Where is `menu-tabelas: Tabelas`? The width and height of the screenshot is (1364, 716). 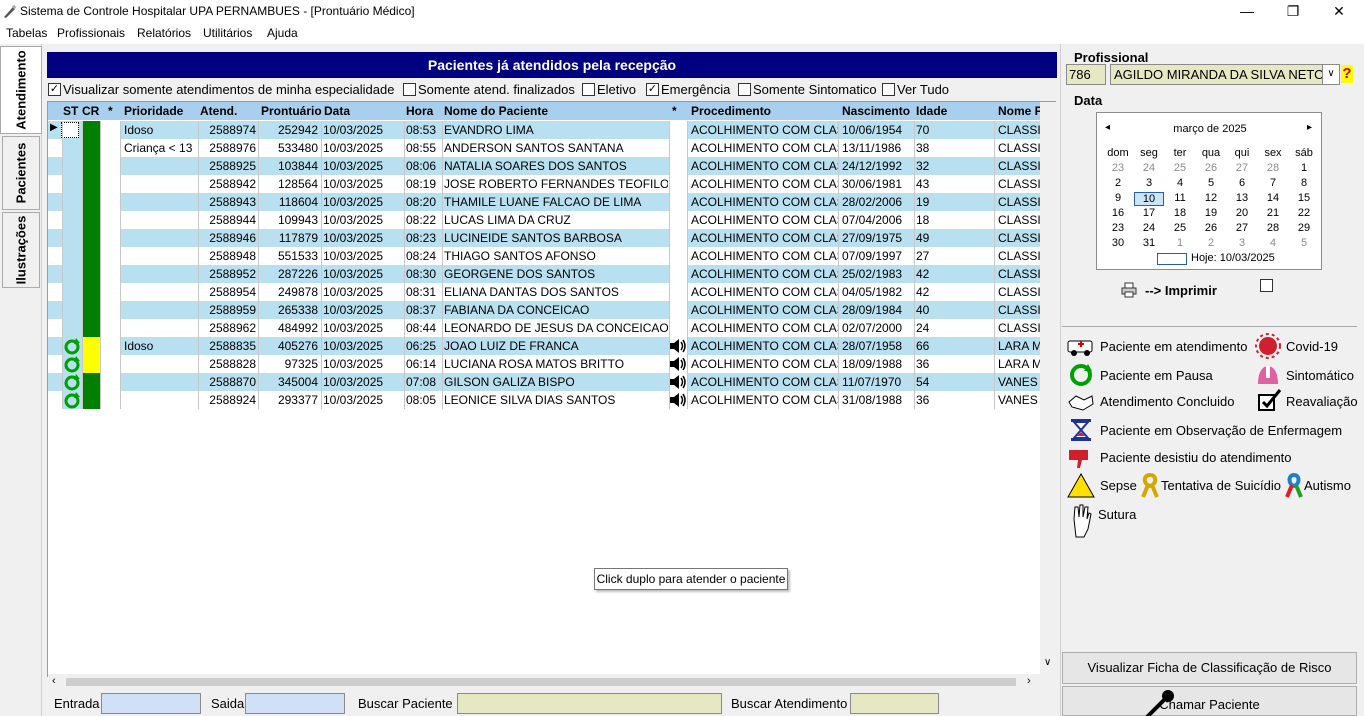 menu-tabelas: Tabelas is located at coordinates (26, 33).